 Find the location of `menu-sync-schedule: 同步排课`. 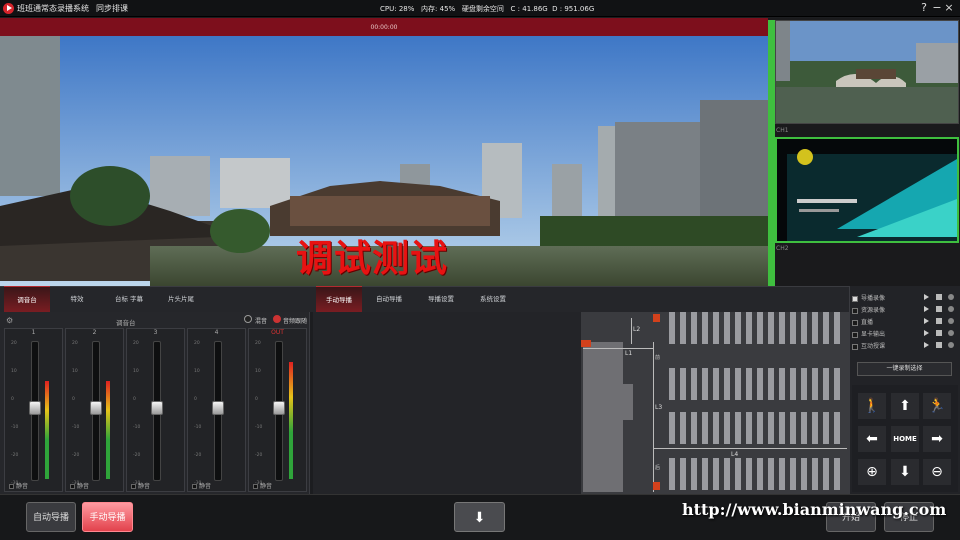

menu-sync-schedule: 同步排课 is located at coordinates (112, 8).